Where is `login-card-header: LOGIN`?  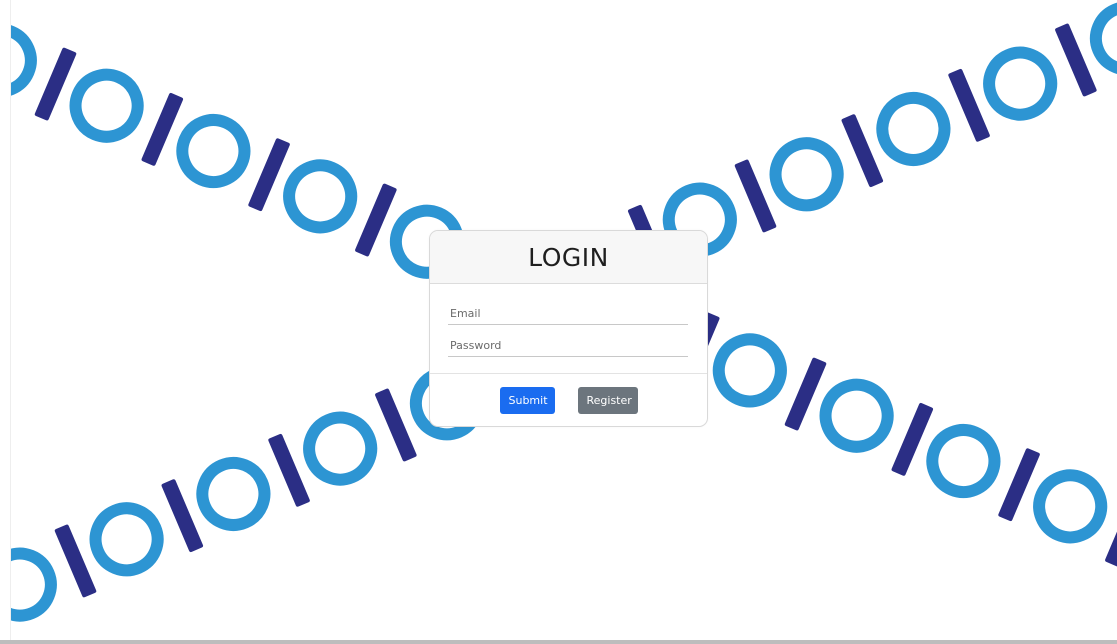
login-card-header: LOGIN is located at coordinates (568, 257).